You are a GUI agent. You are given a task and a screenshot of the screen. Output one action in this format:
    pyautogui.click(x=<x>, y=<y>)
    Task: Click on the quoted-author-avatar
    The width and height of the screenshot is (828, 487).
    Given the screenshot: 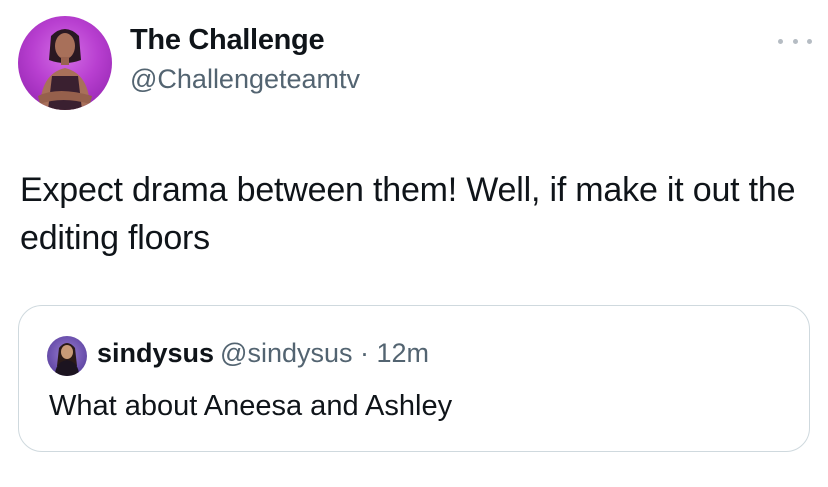 What is the action you would take?
    pyautogui.click(x=67, y=356)
    